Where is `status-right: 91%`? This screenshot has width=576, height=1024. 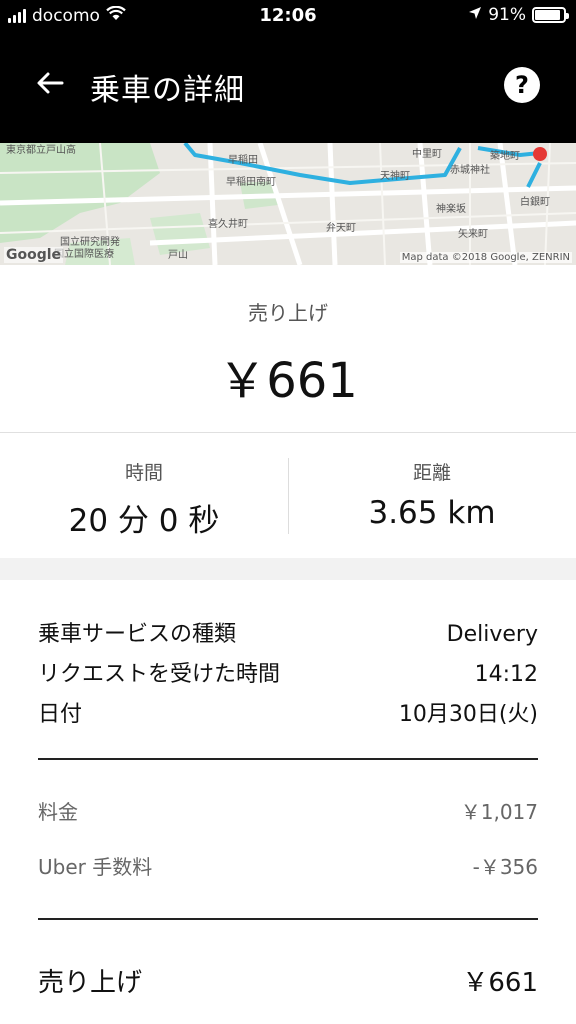 status-right: 91% is located at coordinates (518, 15).